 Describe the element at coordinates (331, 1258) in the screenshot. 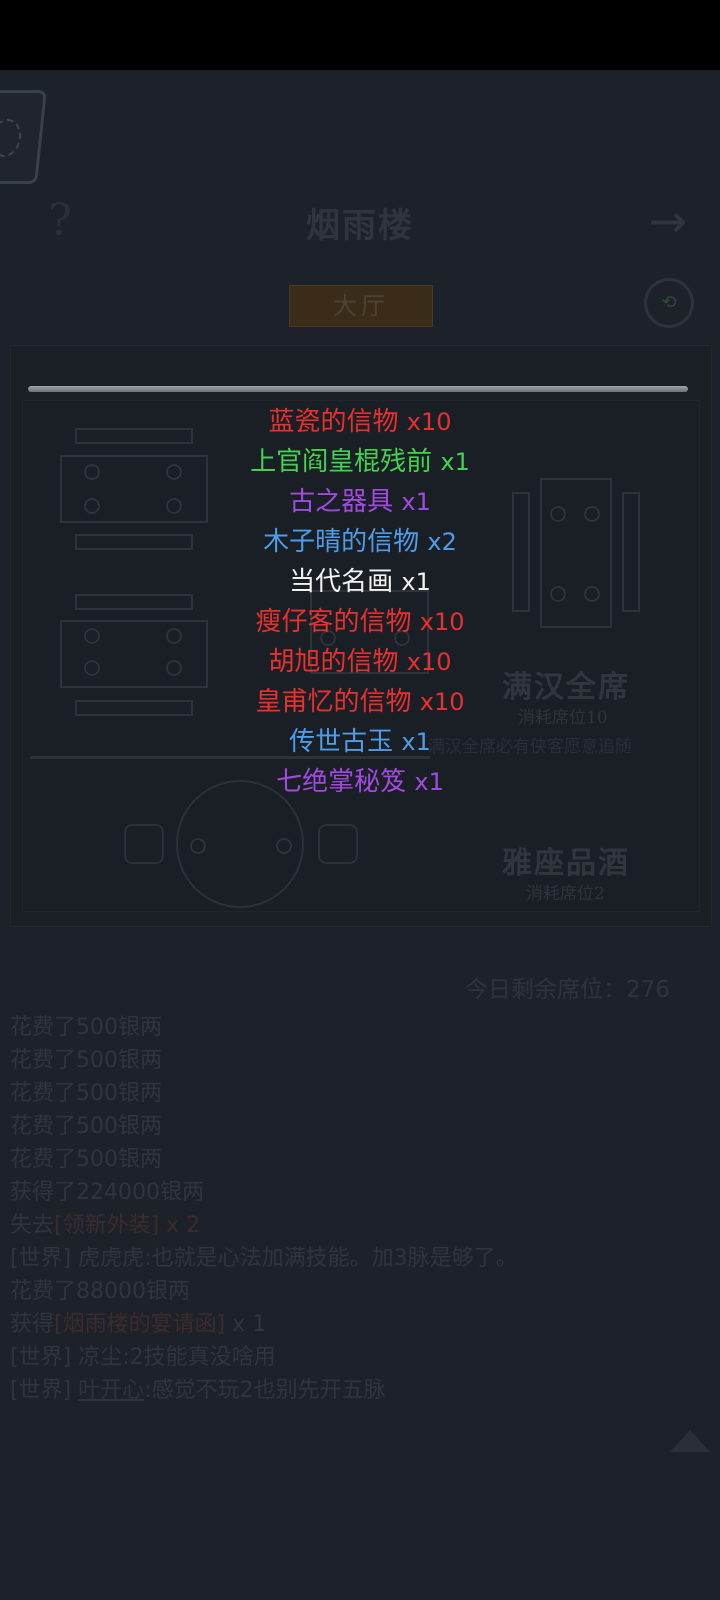

I see `chat-message: :也就是心法加满技能。加3脉是够了。` at that location.